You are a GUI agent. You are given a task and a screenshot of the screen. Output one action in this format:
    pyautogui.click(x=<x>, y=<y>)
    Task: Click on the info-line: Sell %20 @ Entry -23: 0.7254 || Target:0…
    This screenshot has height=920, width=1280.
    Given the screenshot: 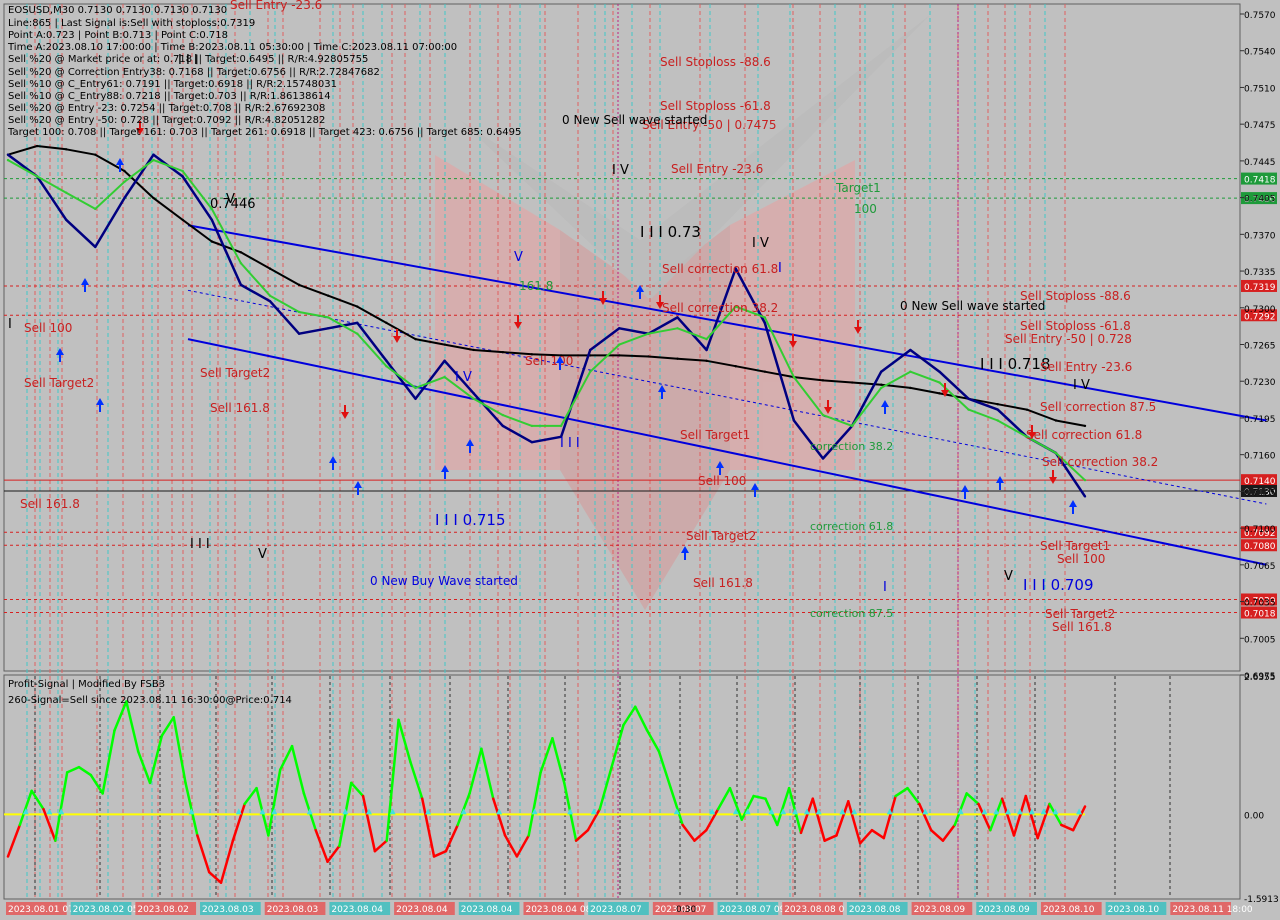 What is the action you would take?
    pyautogui.click(x=166, y=108)
    